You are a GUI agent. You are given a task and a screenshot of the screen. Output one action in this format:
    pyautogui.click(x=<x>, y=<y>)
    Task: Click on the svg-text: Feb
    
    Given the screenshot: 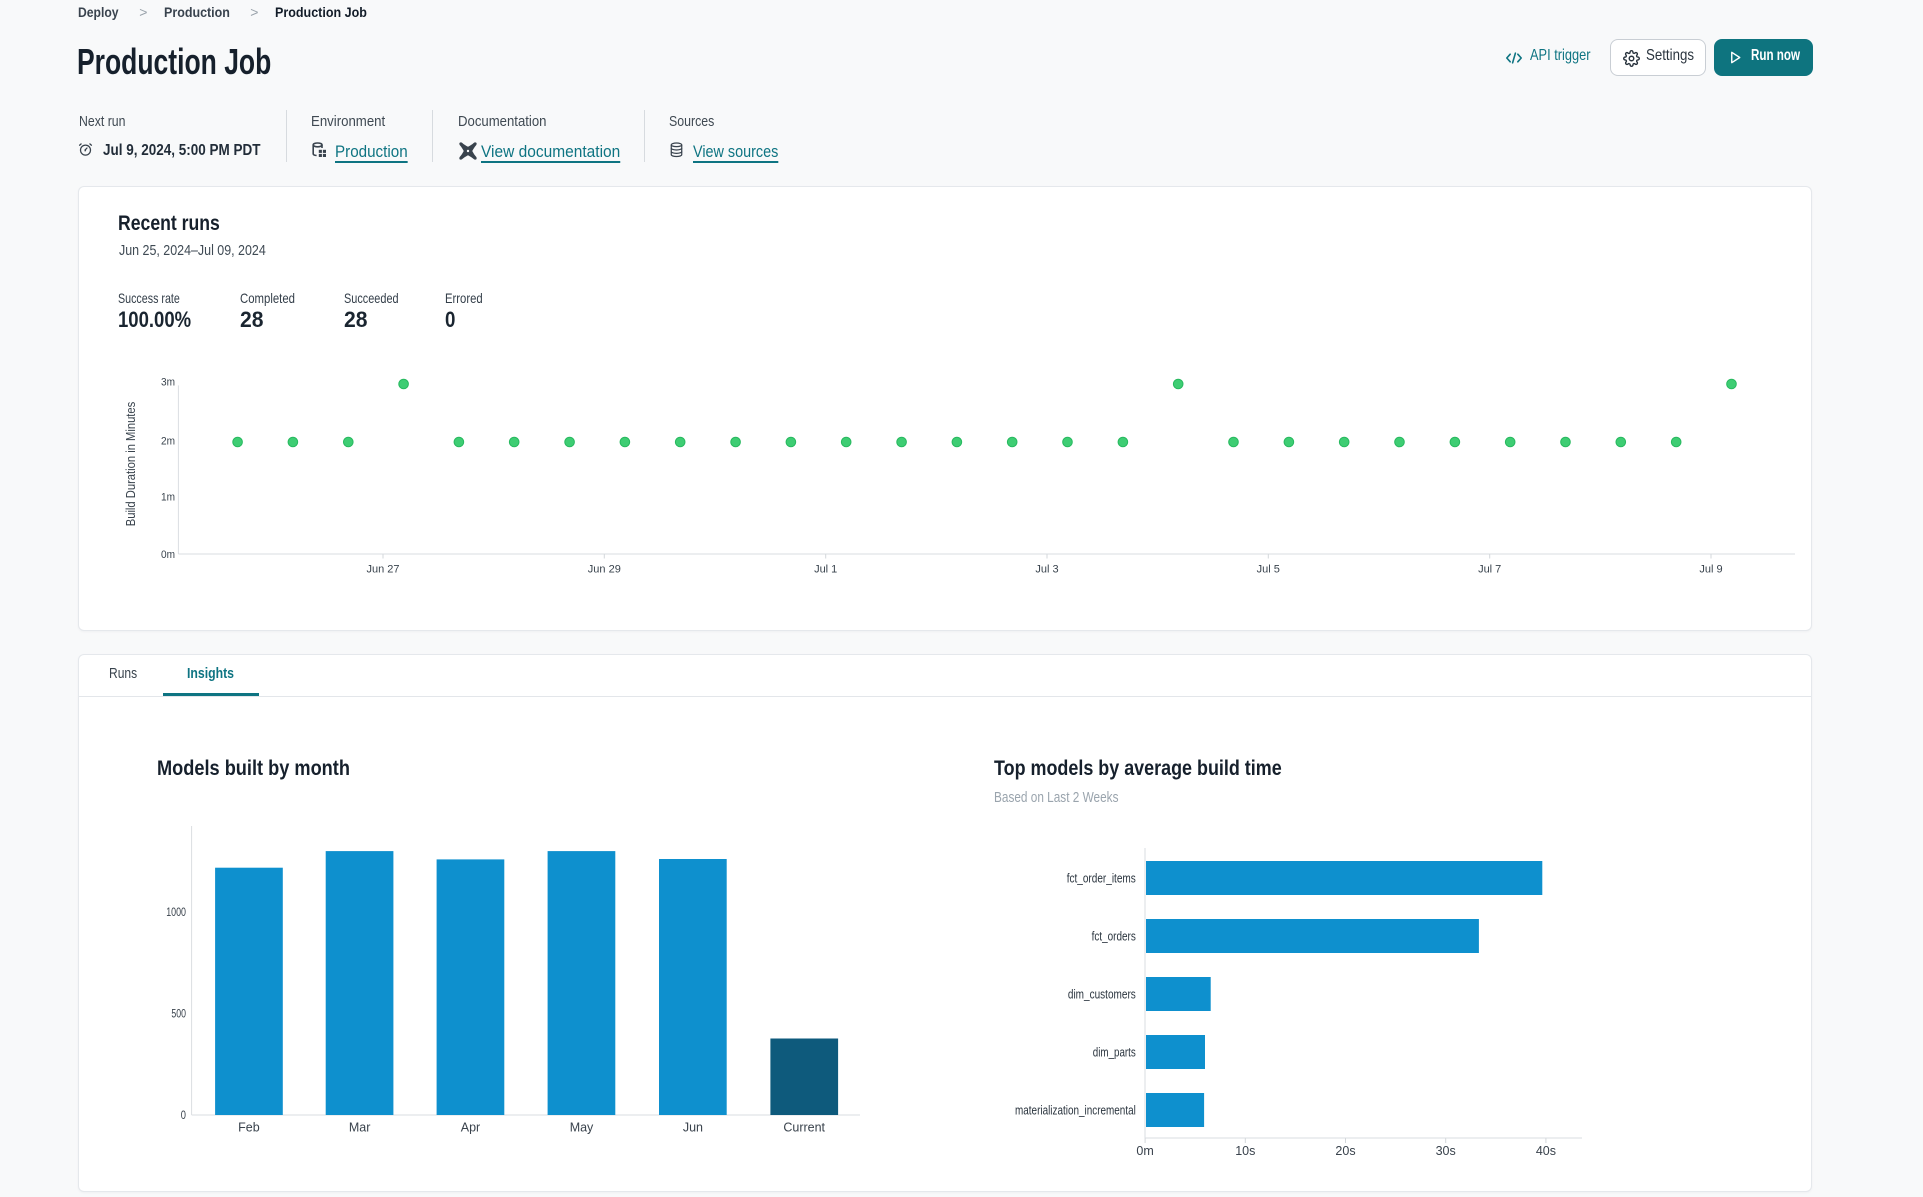 What is the action you would take?
    pyautogui.click(x=249, y=1128)
    